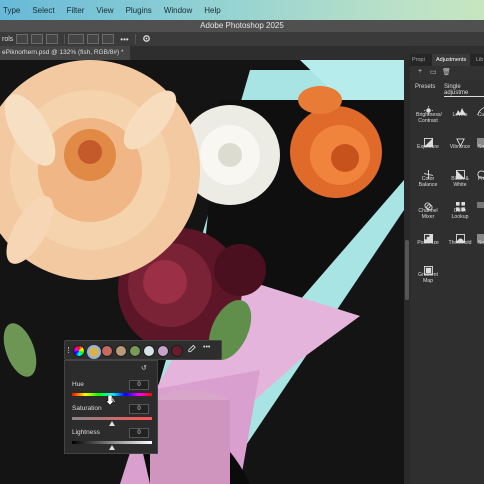 The width and height of the screenshot is (484, 484). Describe the element at coordinates (52, 39) in the screenshot. I see `align-right-button` at that location.